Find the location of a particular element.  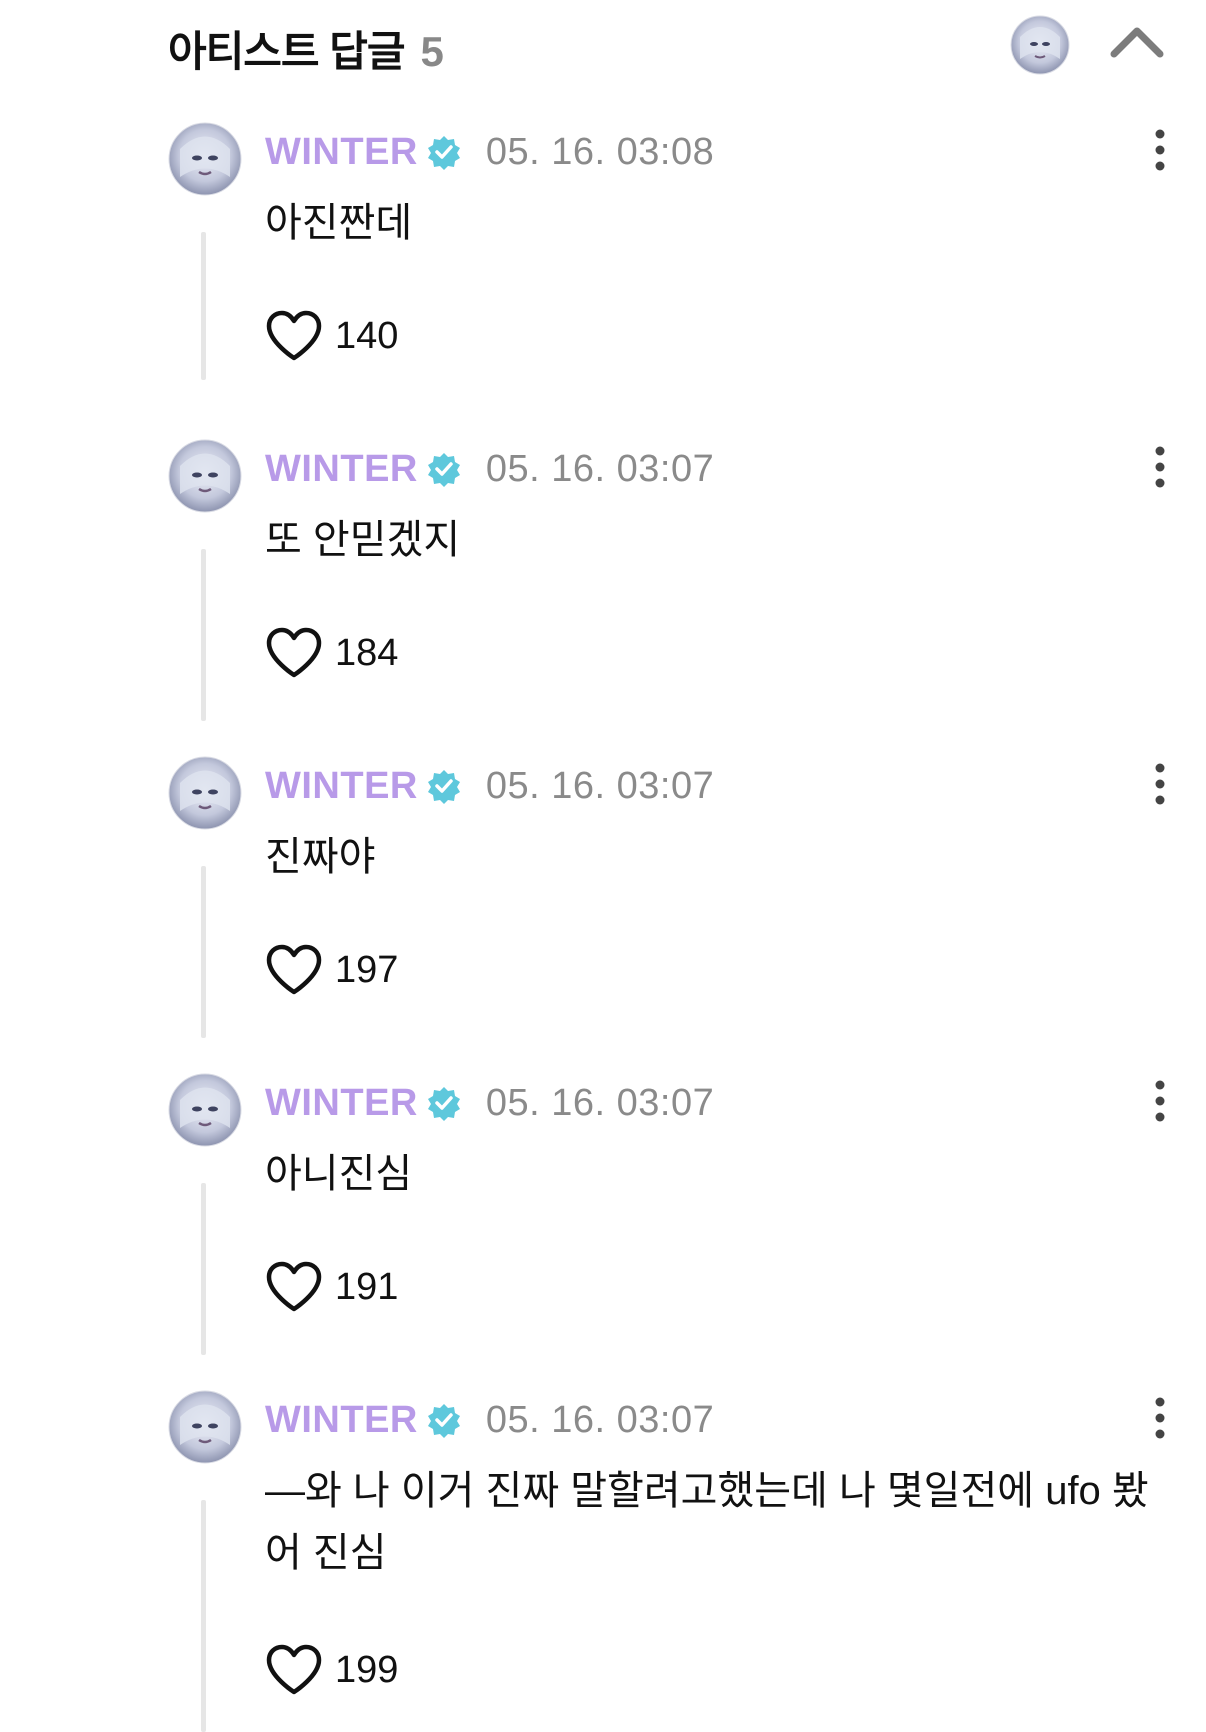

reply-meta: WINTER 05. 16. 03:08 is located at coordinates (489, 152).